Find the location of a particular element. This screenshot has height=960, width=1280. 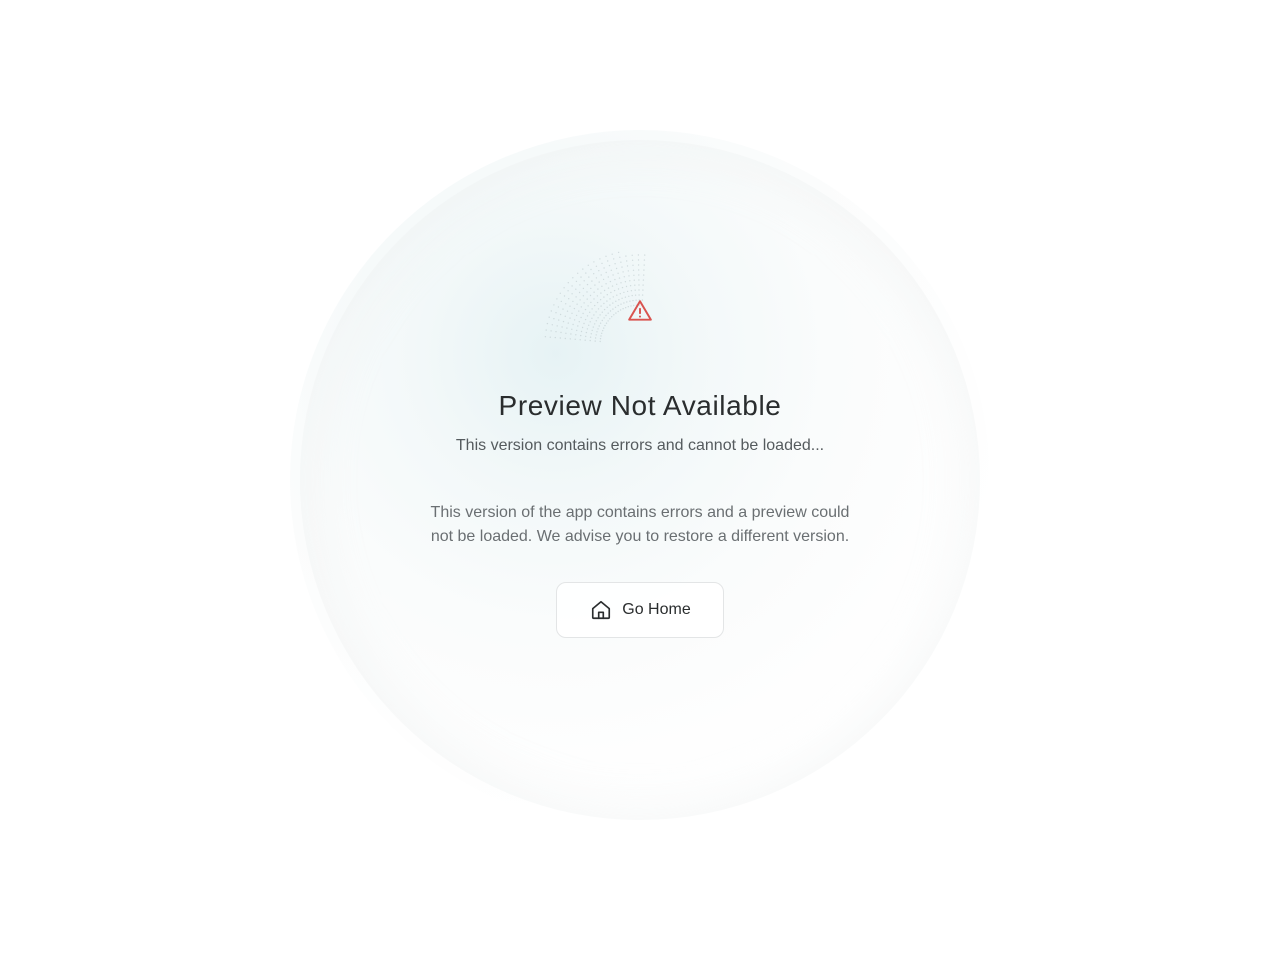

go-home-label: Go Home is located at coordinates (656, 609).